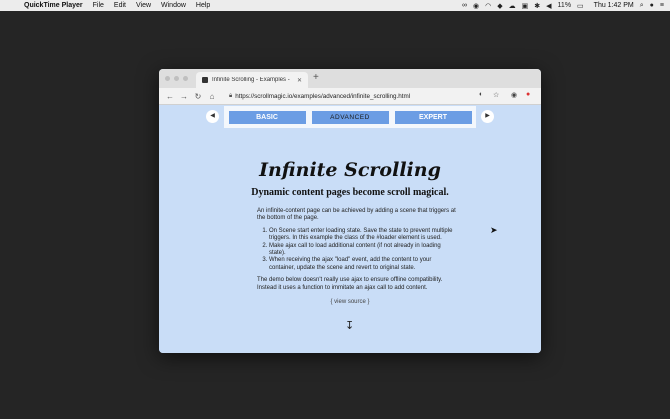  I want to click on new-tab-button: +, so click(316, 78).